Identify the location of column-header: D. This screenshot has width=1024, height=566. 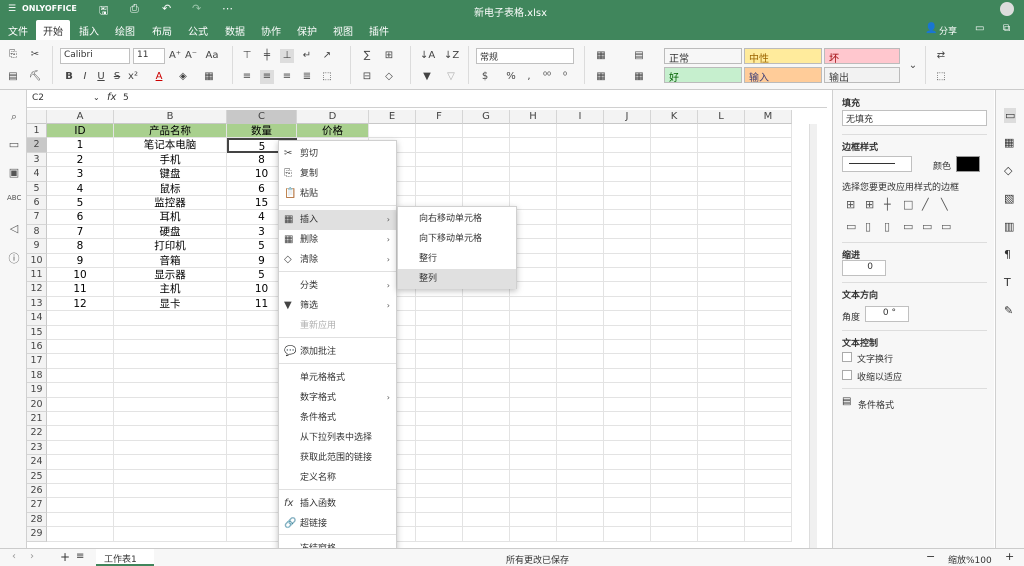
(333, 117).